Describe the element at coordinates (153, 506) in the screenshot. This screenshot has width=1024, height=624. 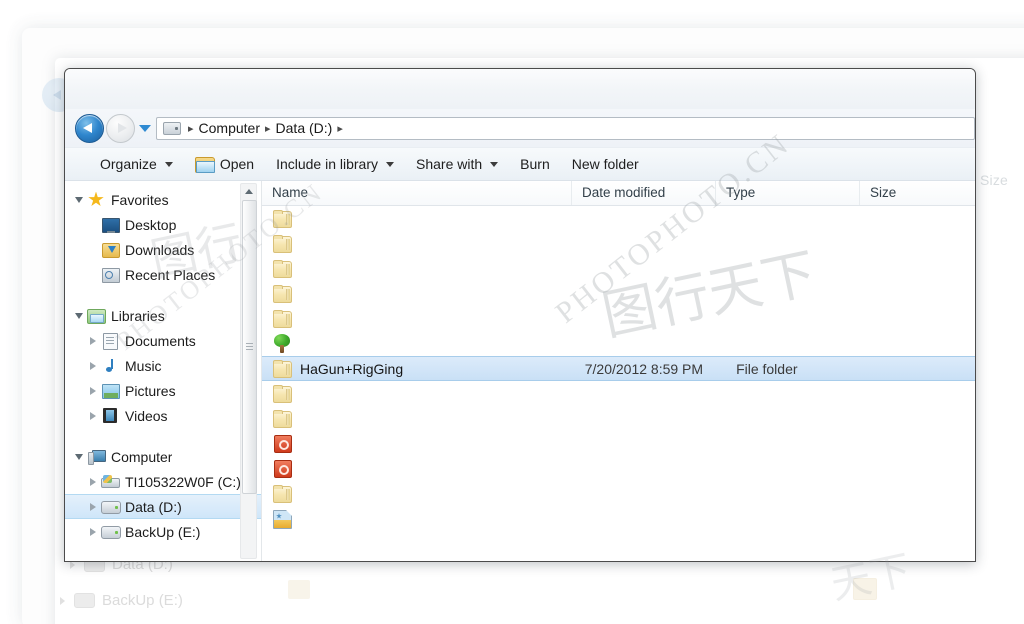
I see `sidebar-item-label: Data (D:)` at that location.